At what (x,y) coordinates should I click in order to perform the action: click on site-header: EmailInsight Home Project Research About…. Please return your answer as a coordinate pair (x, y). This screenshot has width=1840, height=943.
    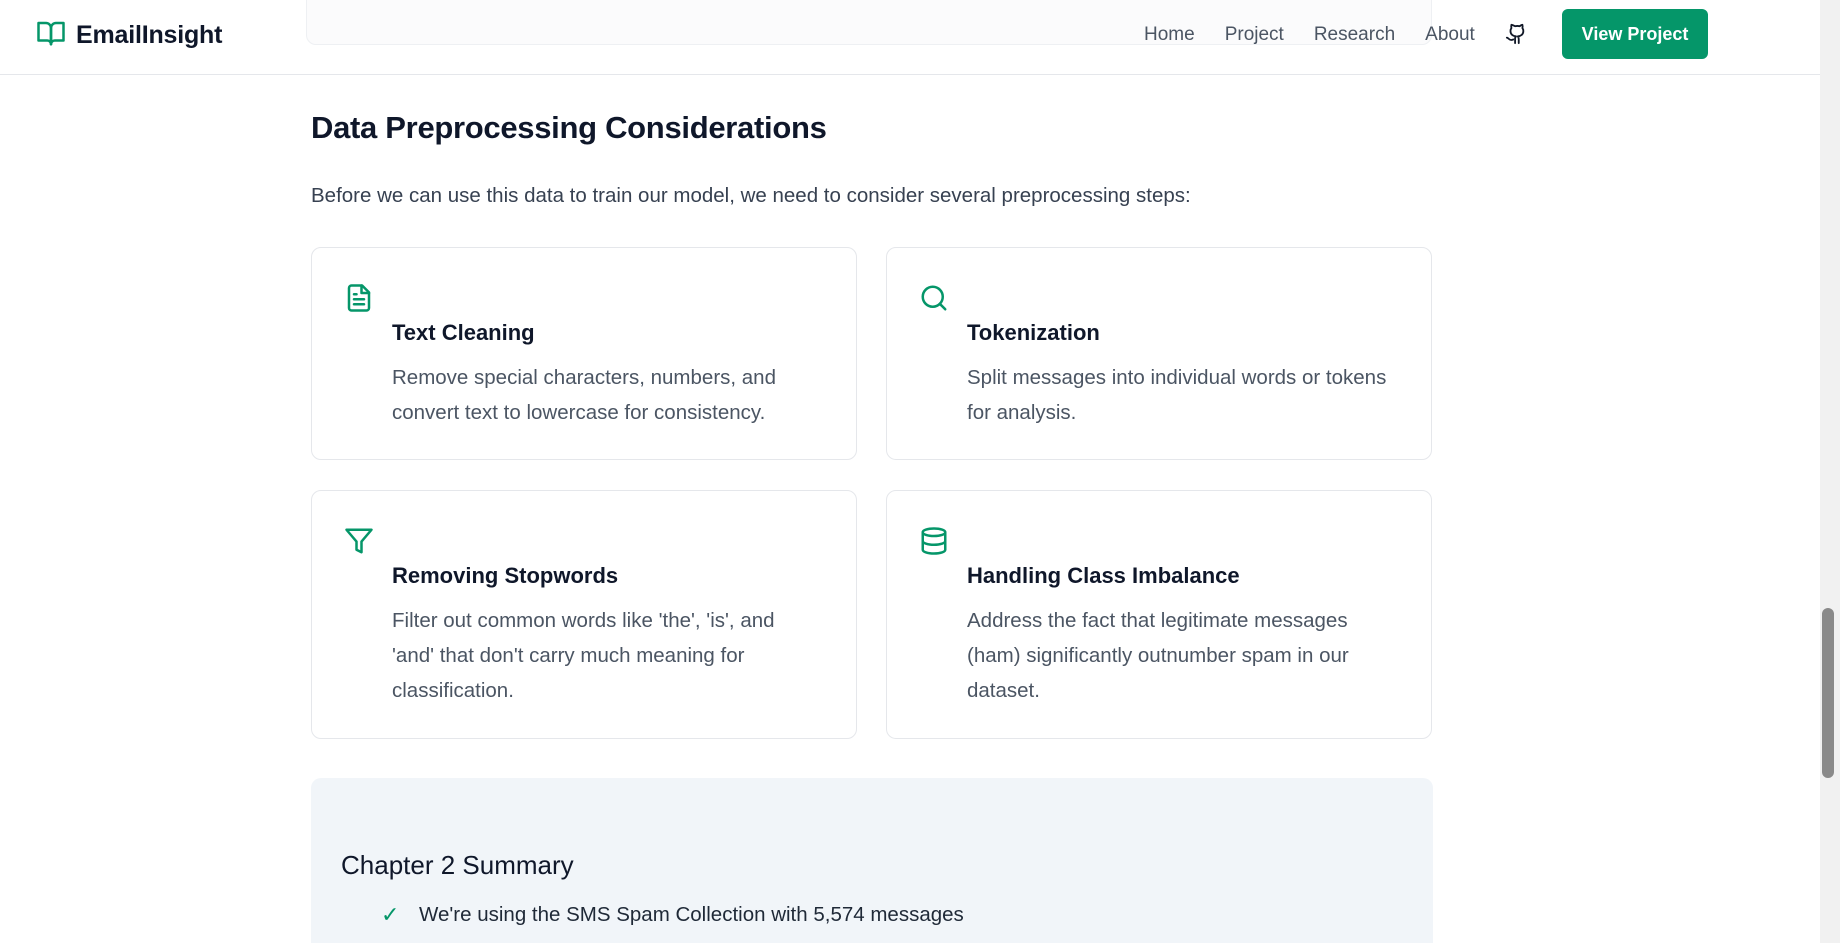
    Looking at the image, I should click on (910, 37).